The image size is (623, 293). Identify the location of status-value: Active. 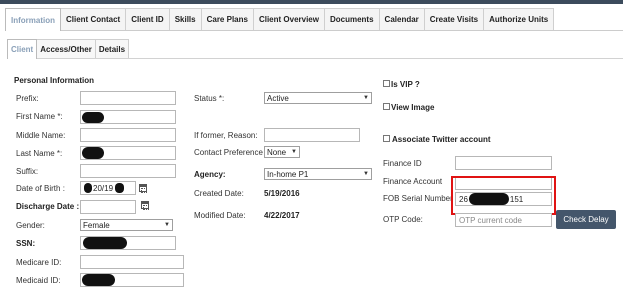
(278, 98).